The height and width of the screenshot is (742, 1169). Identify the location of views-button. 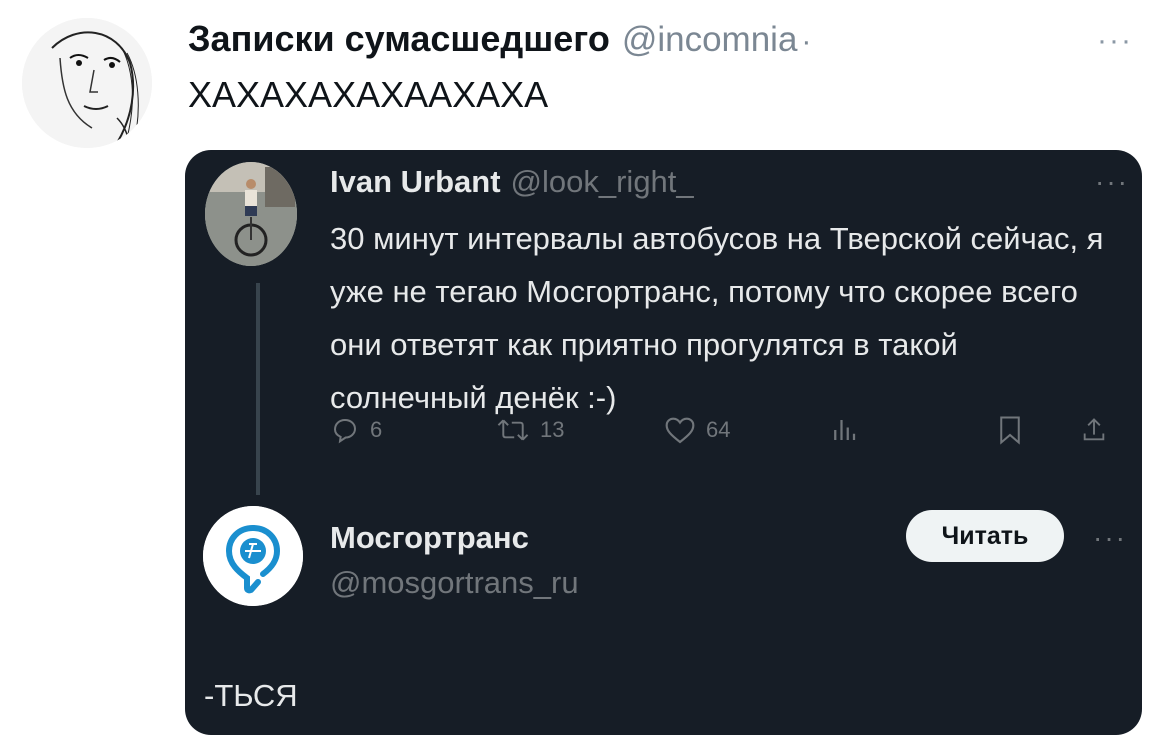
(849, 430).